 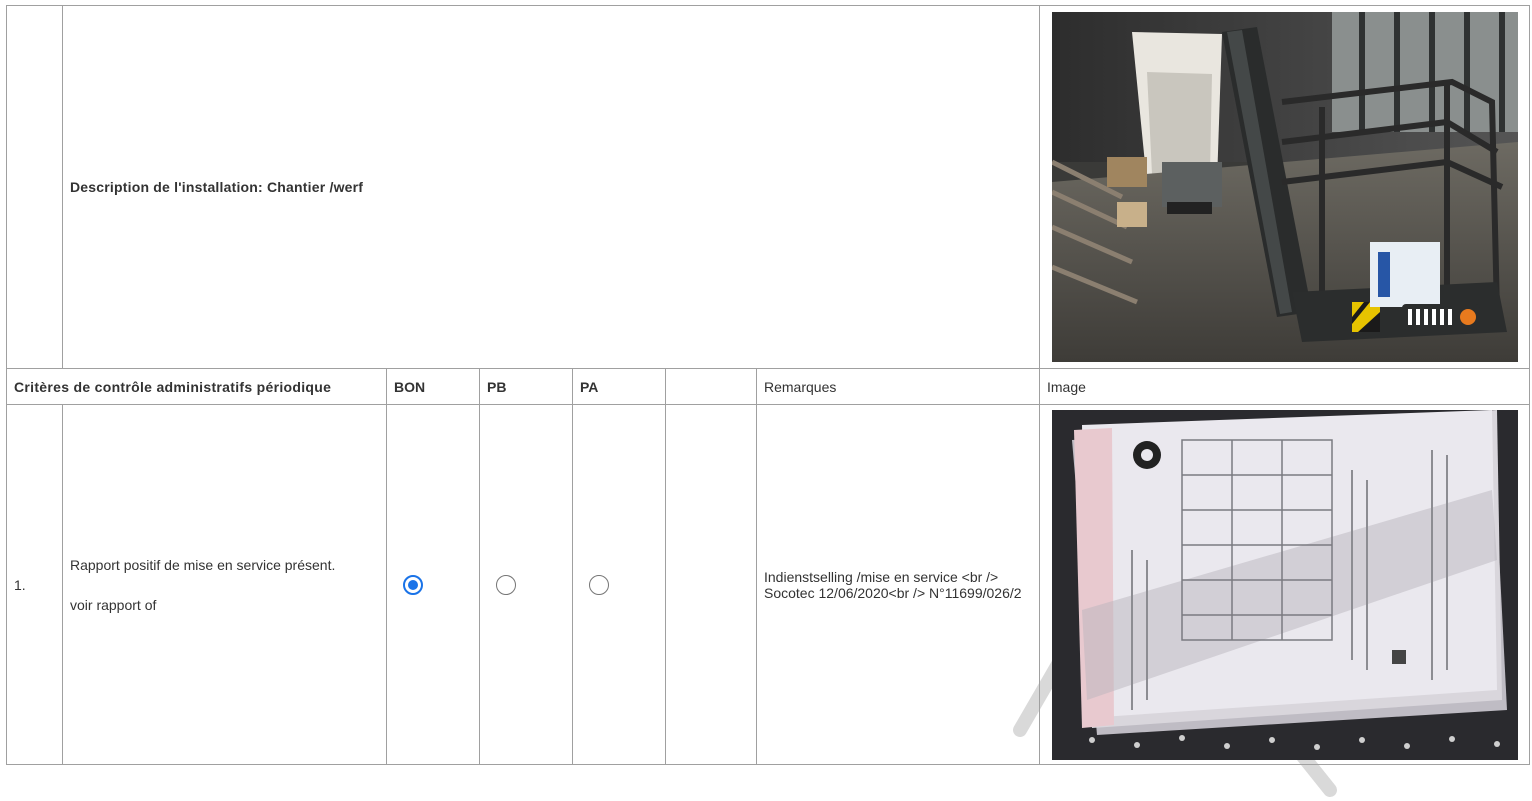 I want to click on column-header-empty, so click(x=711, y=386).